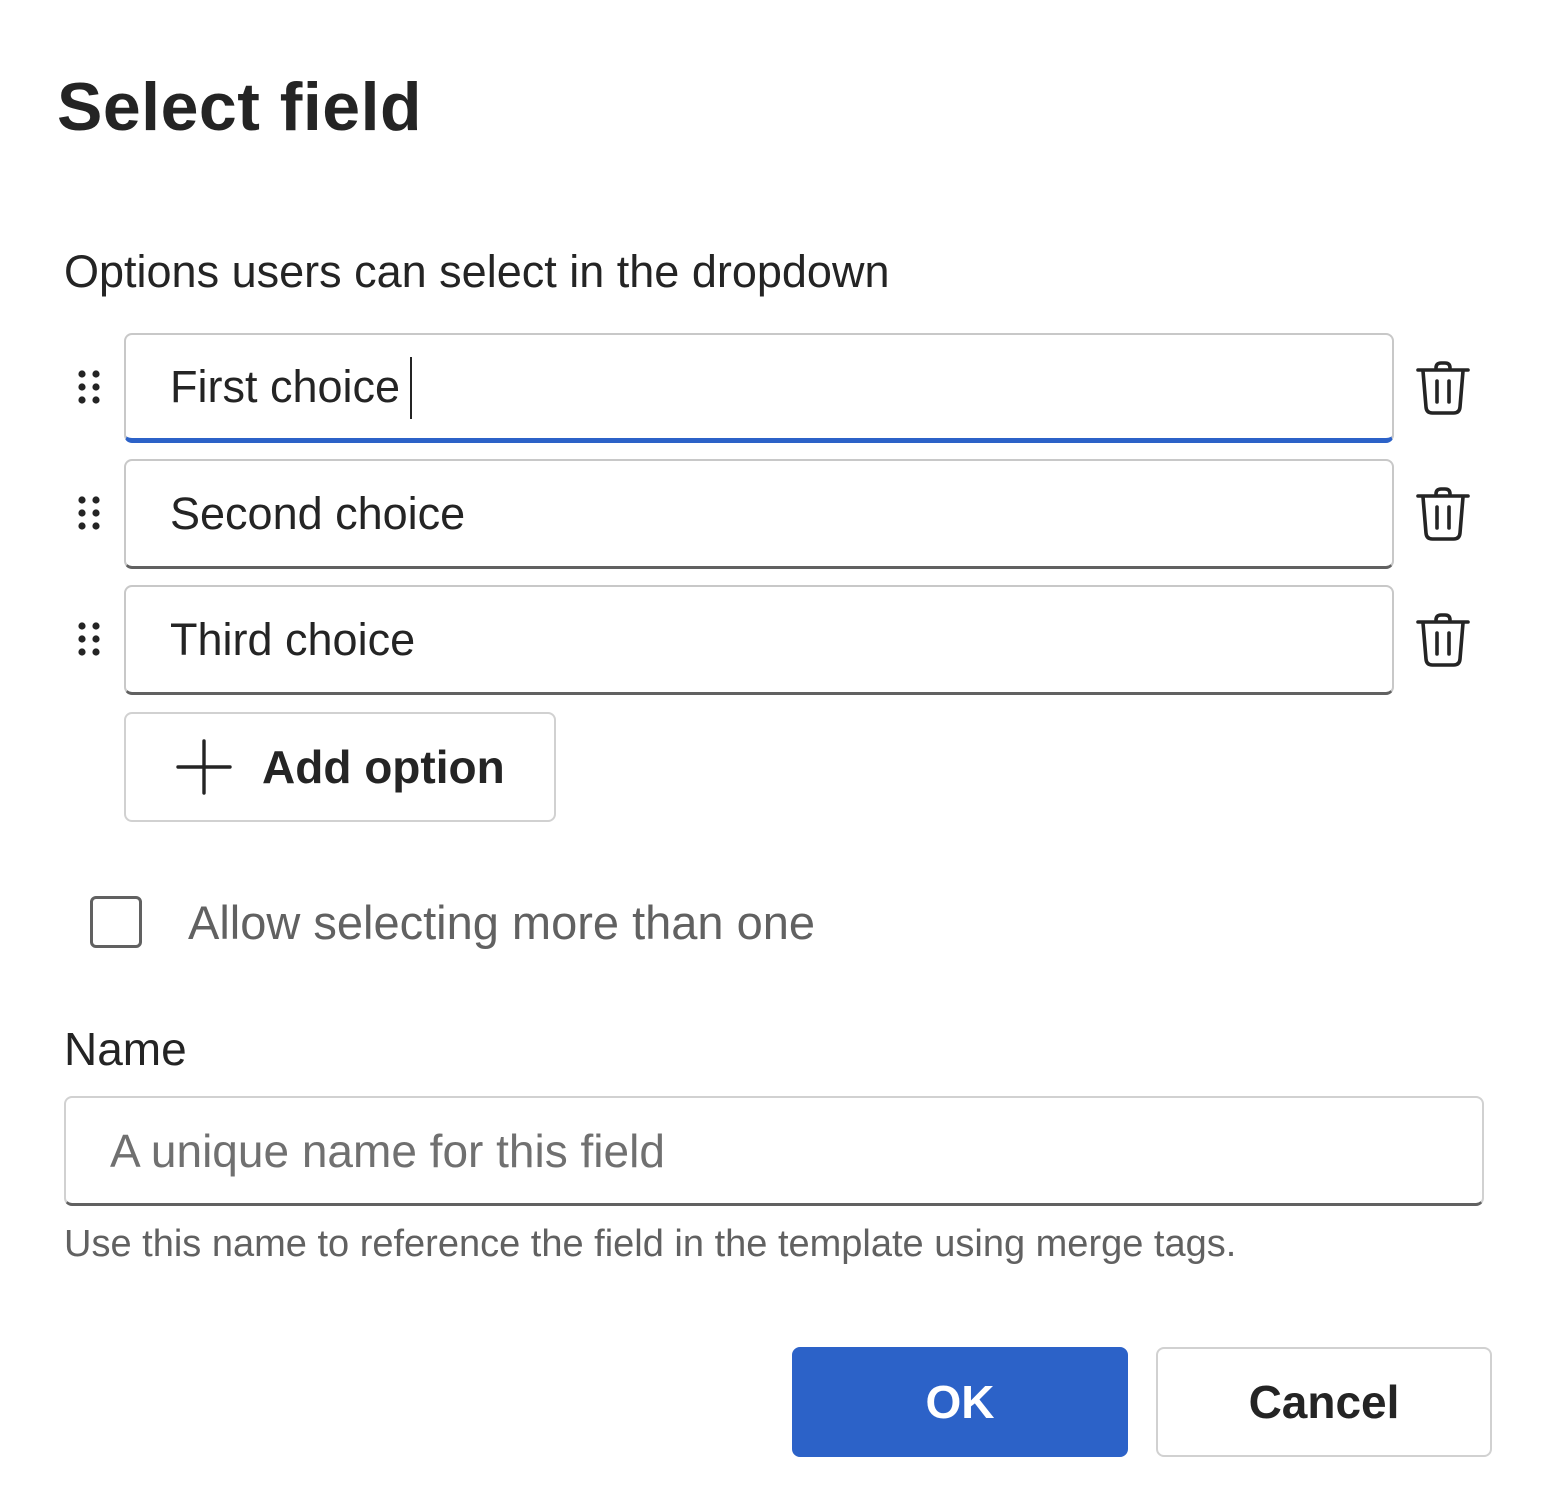 This screenshot has width=1564, height=1504. I want to click on plus-icon, so click(204, 767).